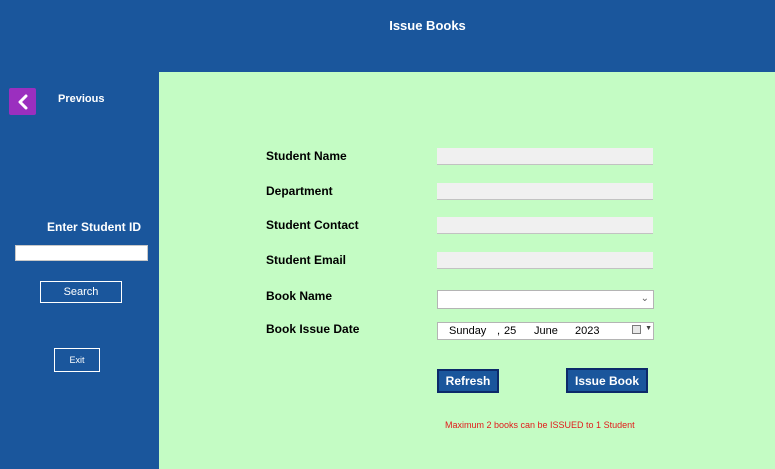 The image size is (775, 469). I want to click on student-contact-field, so click(545, 225).